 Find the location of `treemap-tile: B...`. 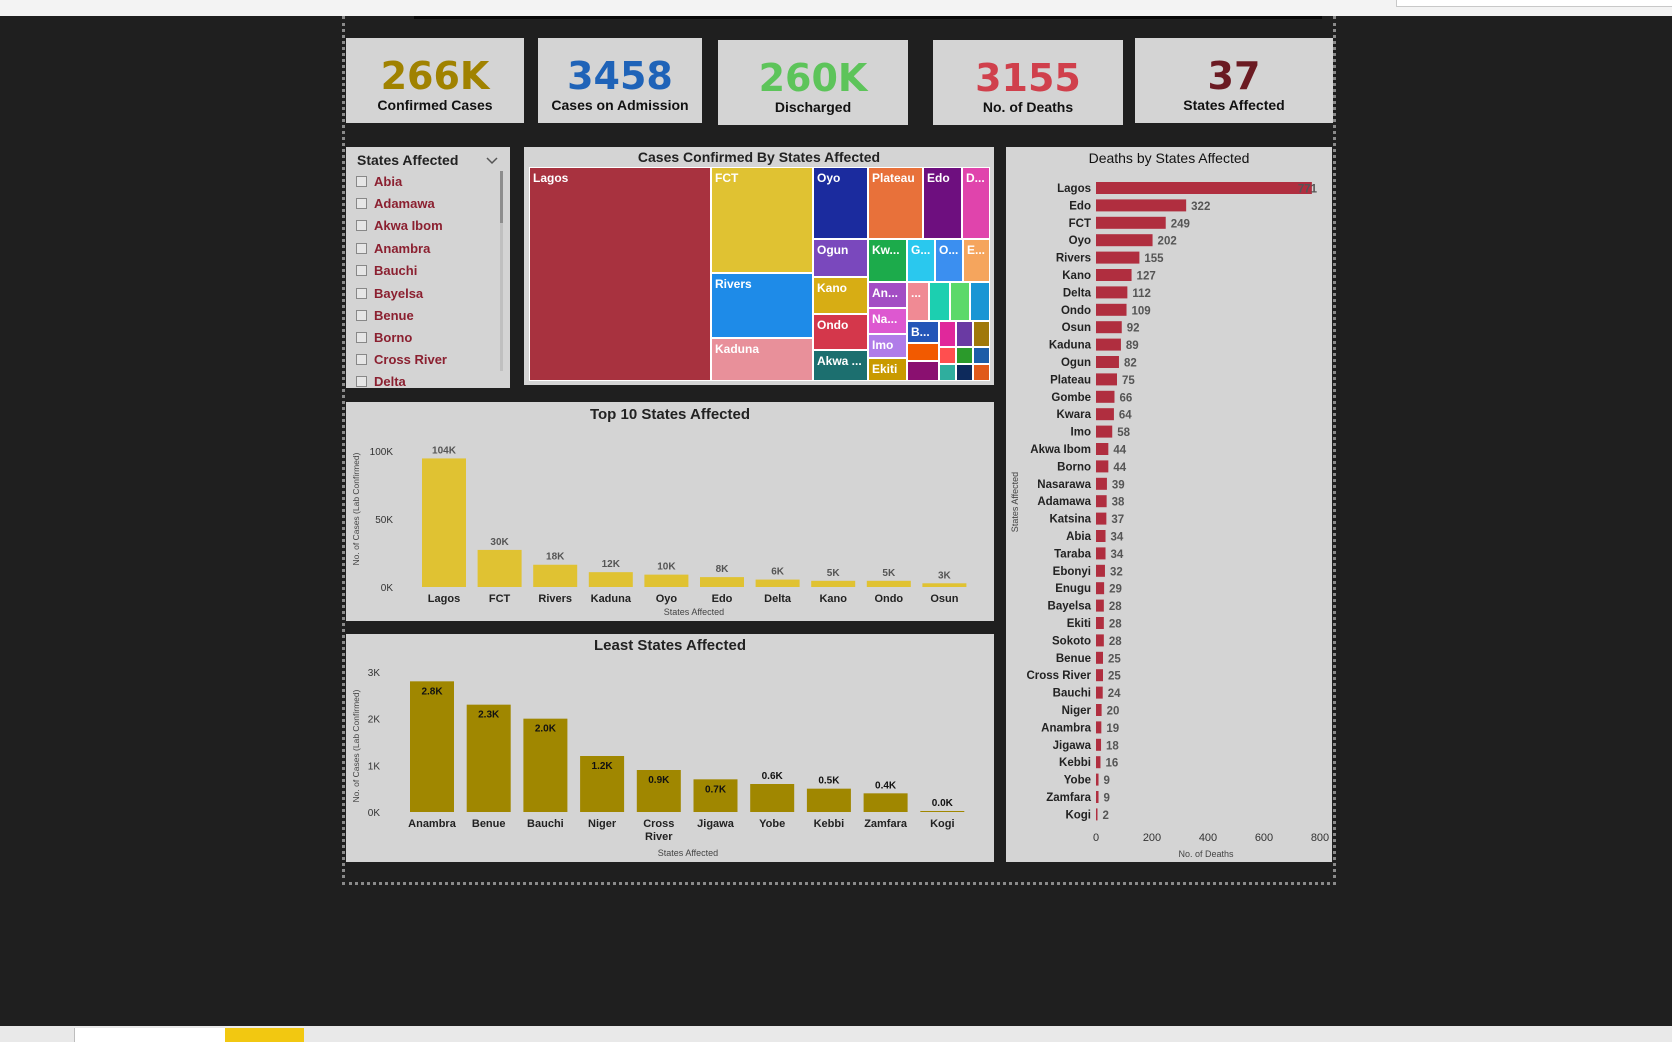

treemap-tile: B... is located at coordinates (923, 332).